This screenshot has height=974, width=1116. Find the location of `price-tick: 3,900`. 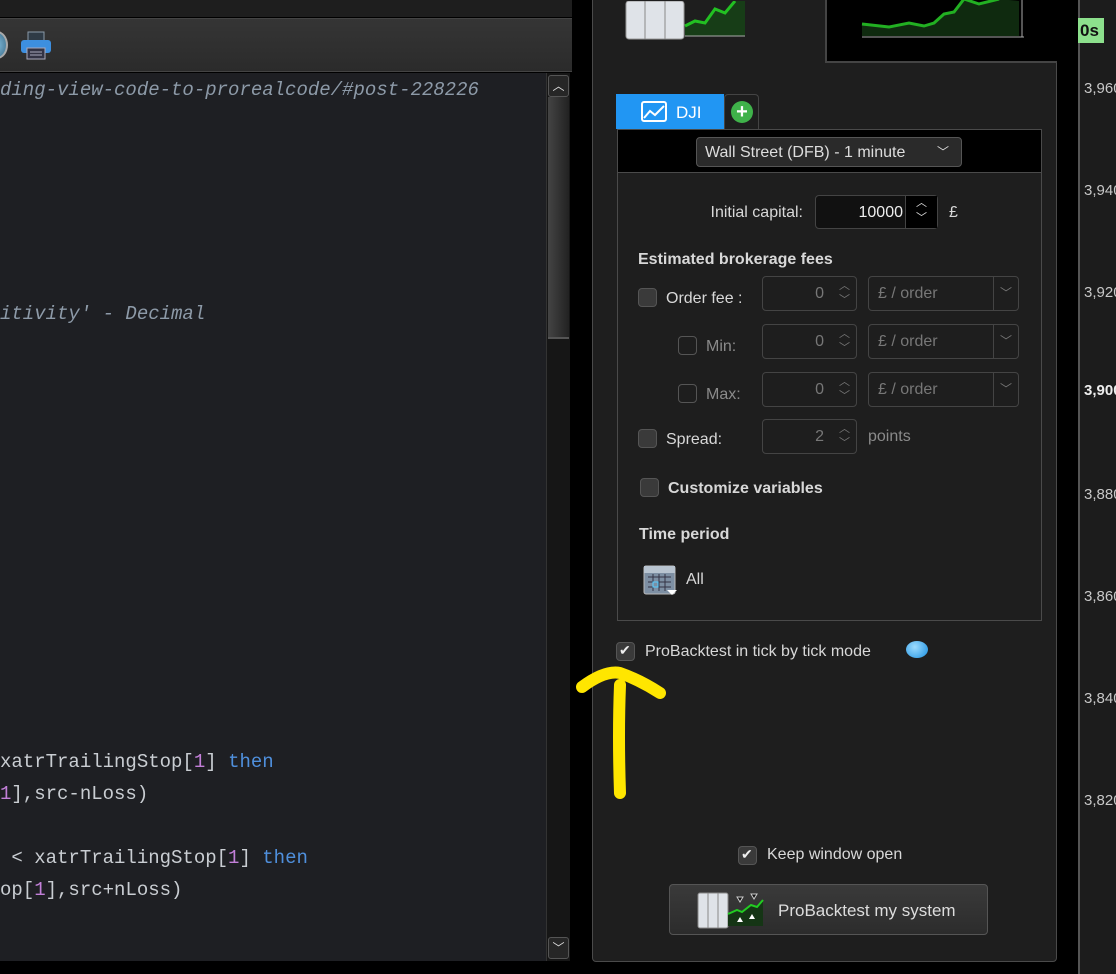

price-tick: 3,900 is located at coordinates (1100, 390).